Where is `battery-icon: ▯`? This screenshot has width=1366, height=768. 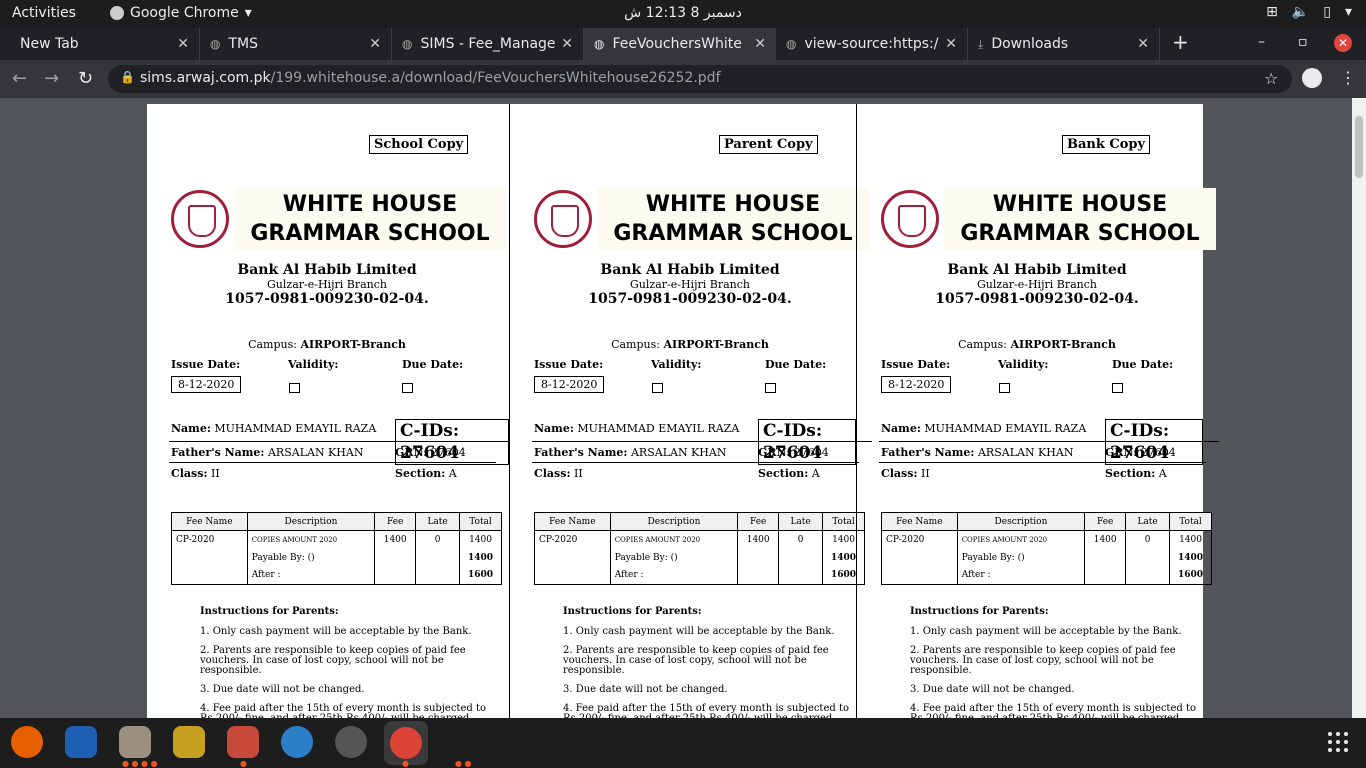
battery-icon: ▯ is located at coordinates (1327, 12).